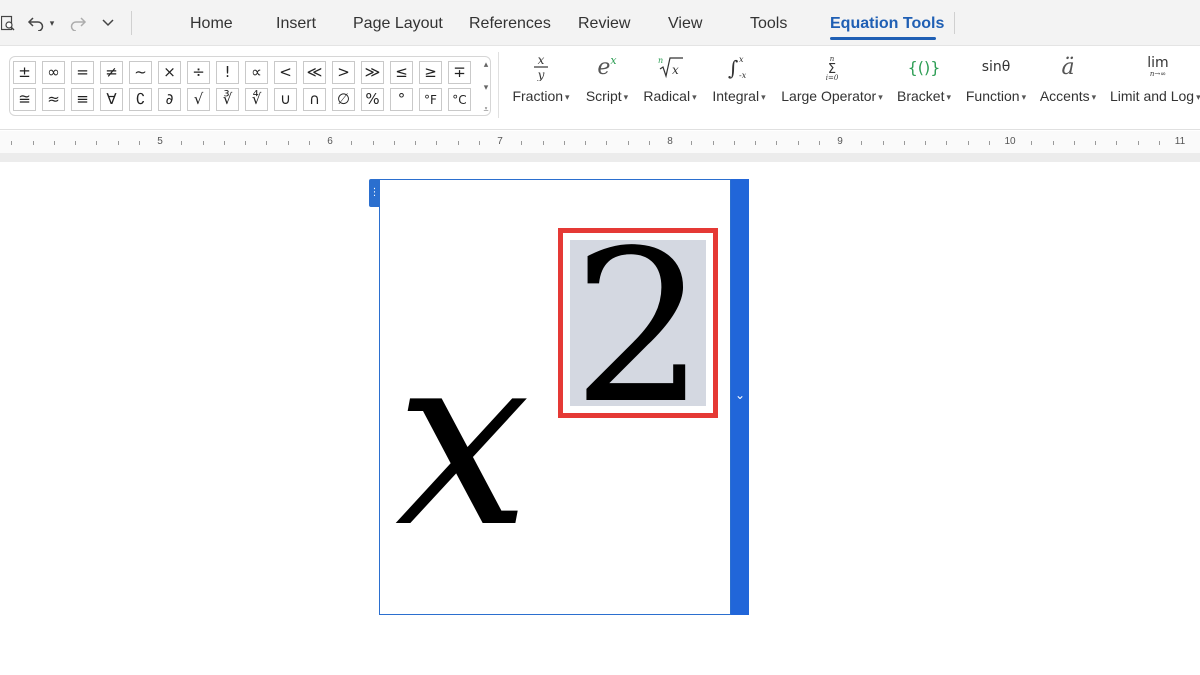  Describe the element at coordinates (169, 72) in the screenshot. I see `symbol-button: ×` at that location.